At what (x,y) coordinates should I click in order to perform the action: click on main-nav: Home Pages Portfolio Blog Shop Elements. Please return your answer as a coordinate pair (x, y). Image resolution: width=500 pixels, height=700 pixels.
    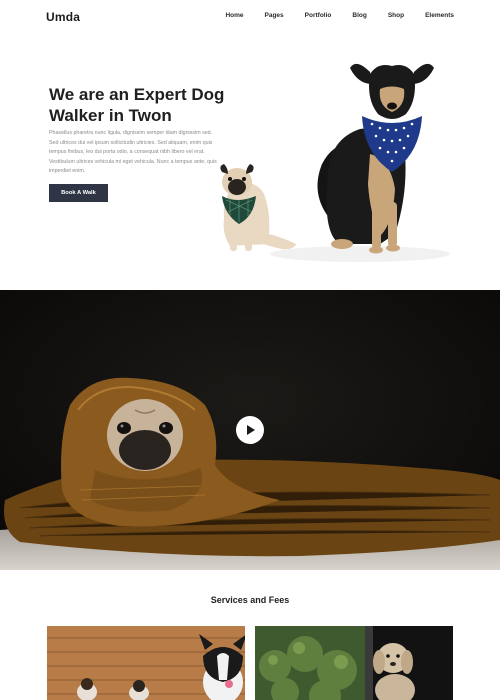
    Looking at the image, I should click on (329, 15).